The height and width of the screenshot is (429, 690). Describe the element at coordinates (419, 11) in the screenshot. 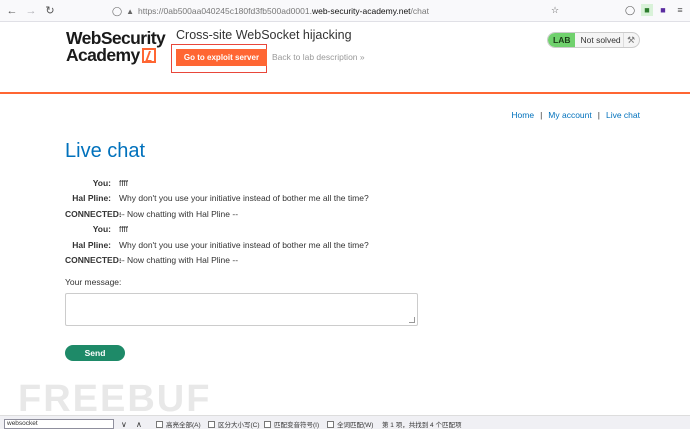

I see `url-path: /chat` at that location.